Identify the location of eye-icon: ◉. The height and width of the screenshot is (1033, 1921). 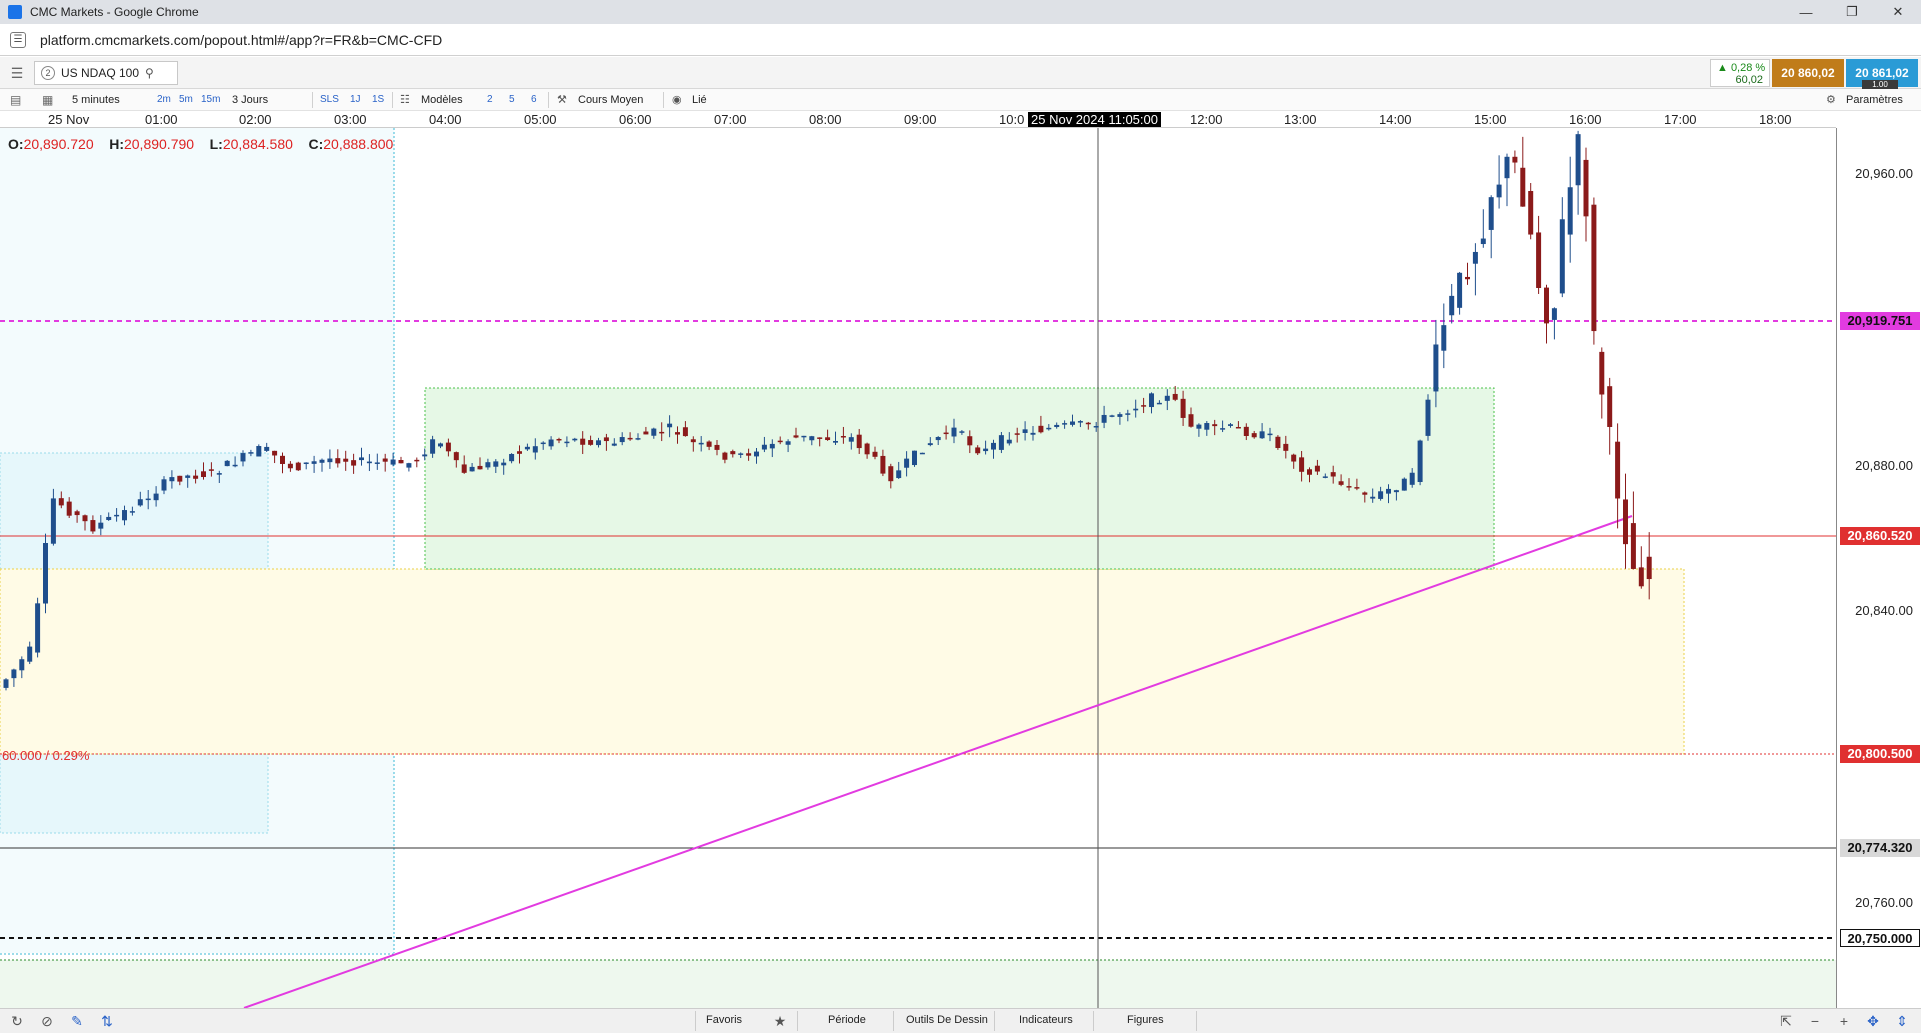
(677, 100).